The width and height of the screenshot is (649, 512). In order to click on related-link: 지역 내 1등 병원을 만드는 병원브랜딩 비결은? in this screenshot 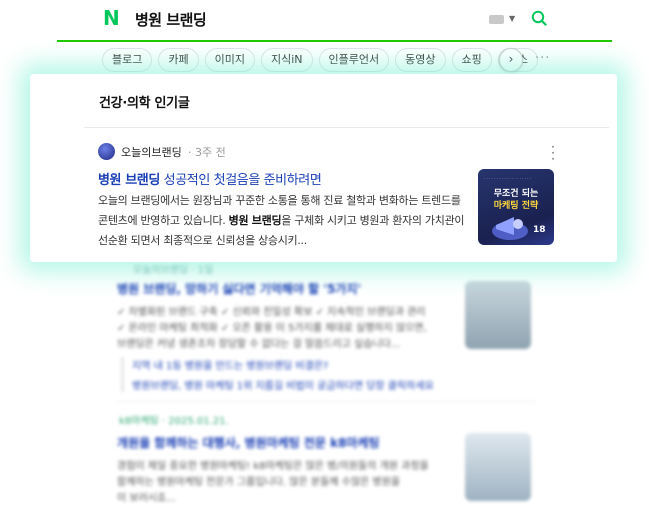, I will do `click(283, 364)`.